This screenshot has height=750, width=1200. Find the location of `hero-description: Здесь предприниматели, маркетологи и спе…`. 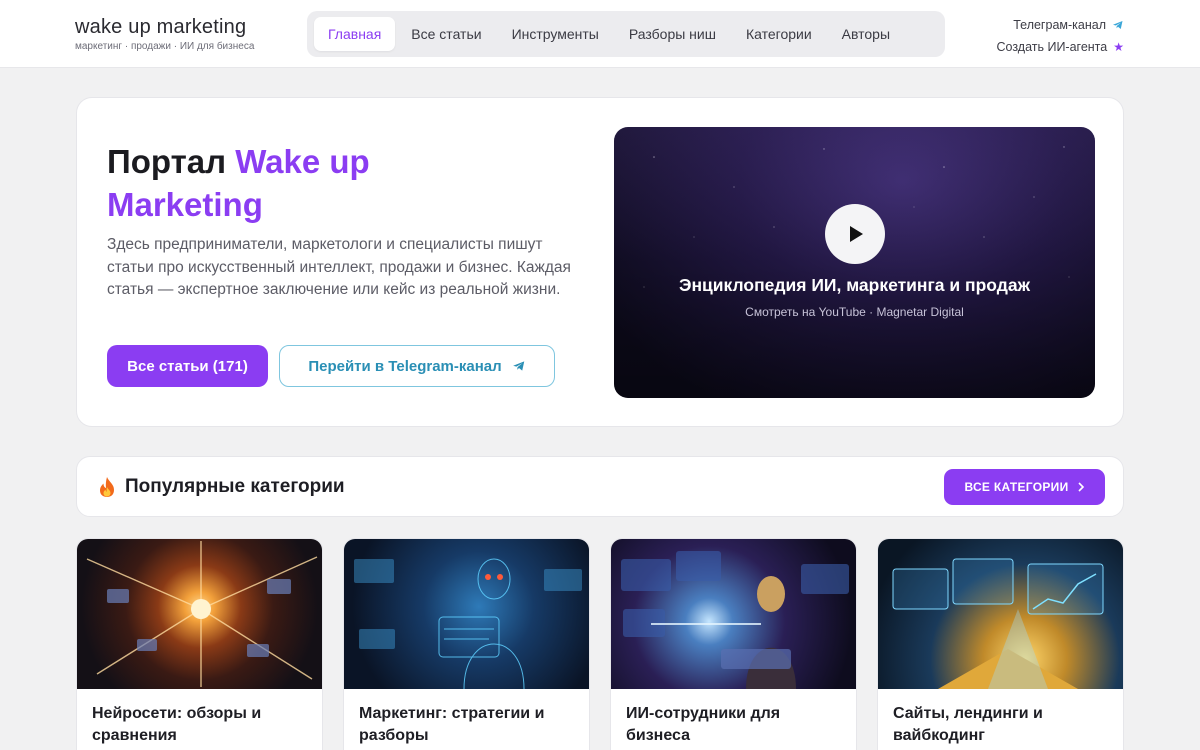

hero-description: Здесь предприниматели, маркетологи и спе… is located at coordinates (339, 267).